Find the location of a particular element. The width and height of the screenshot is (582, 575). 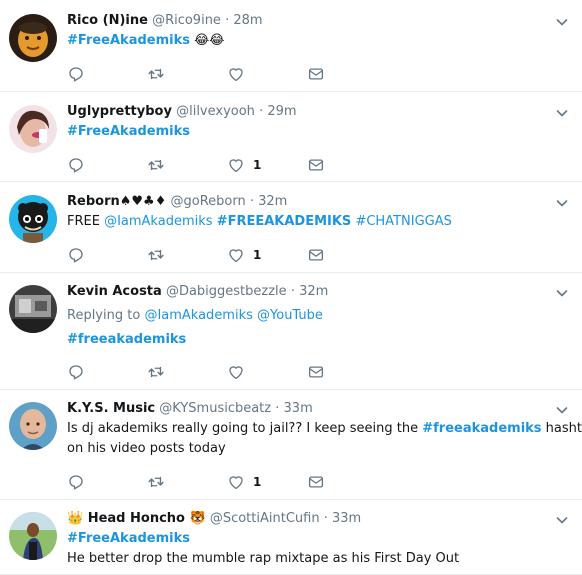

hashtag-link: #FREEAKADEMIKS is located at coordinates (284, 221).